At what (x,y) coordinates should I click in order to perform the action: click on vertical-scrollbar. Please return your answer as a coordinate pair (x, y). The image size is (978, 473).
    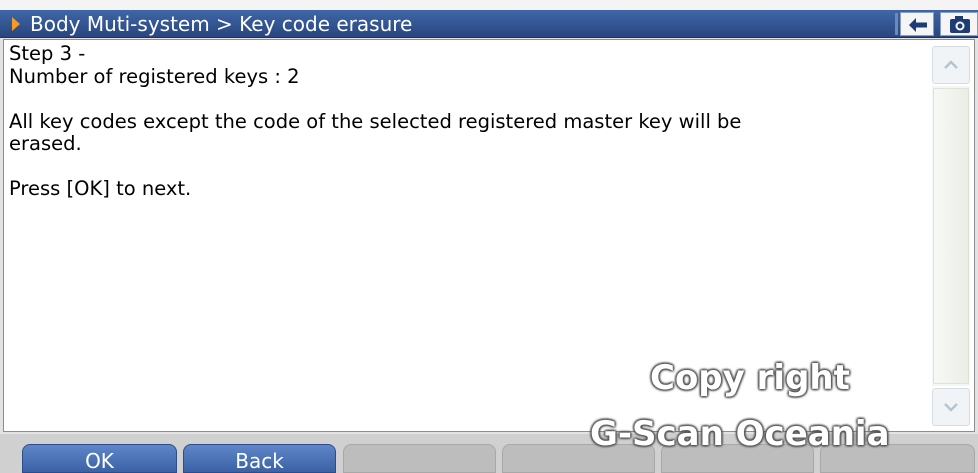
    Looking at the image, I should click on (951, 236).